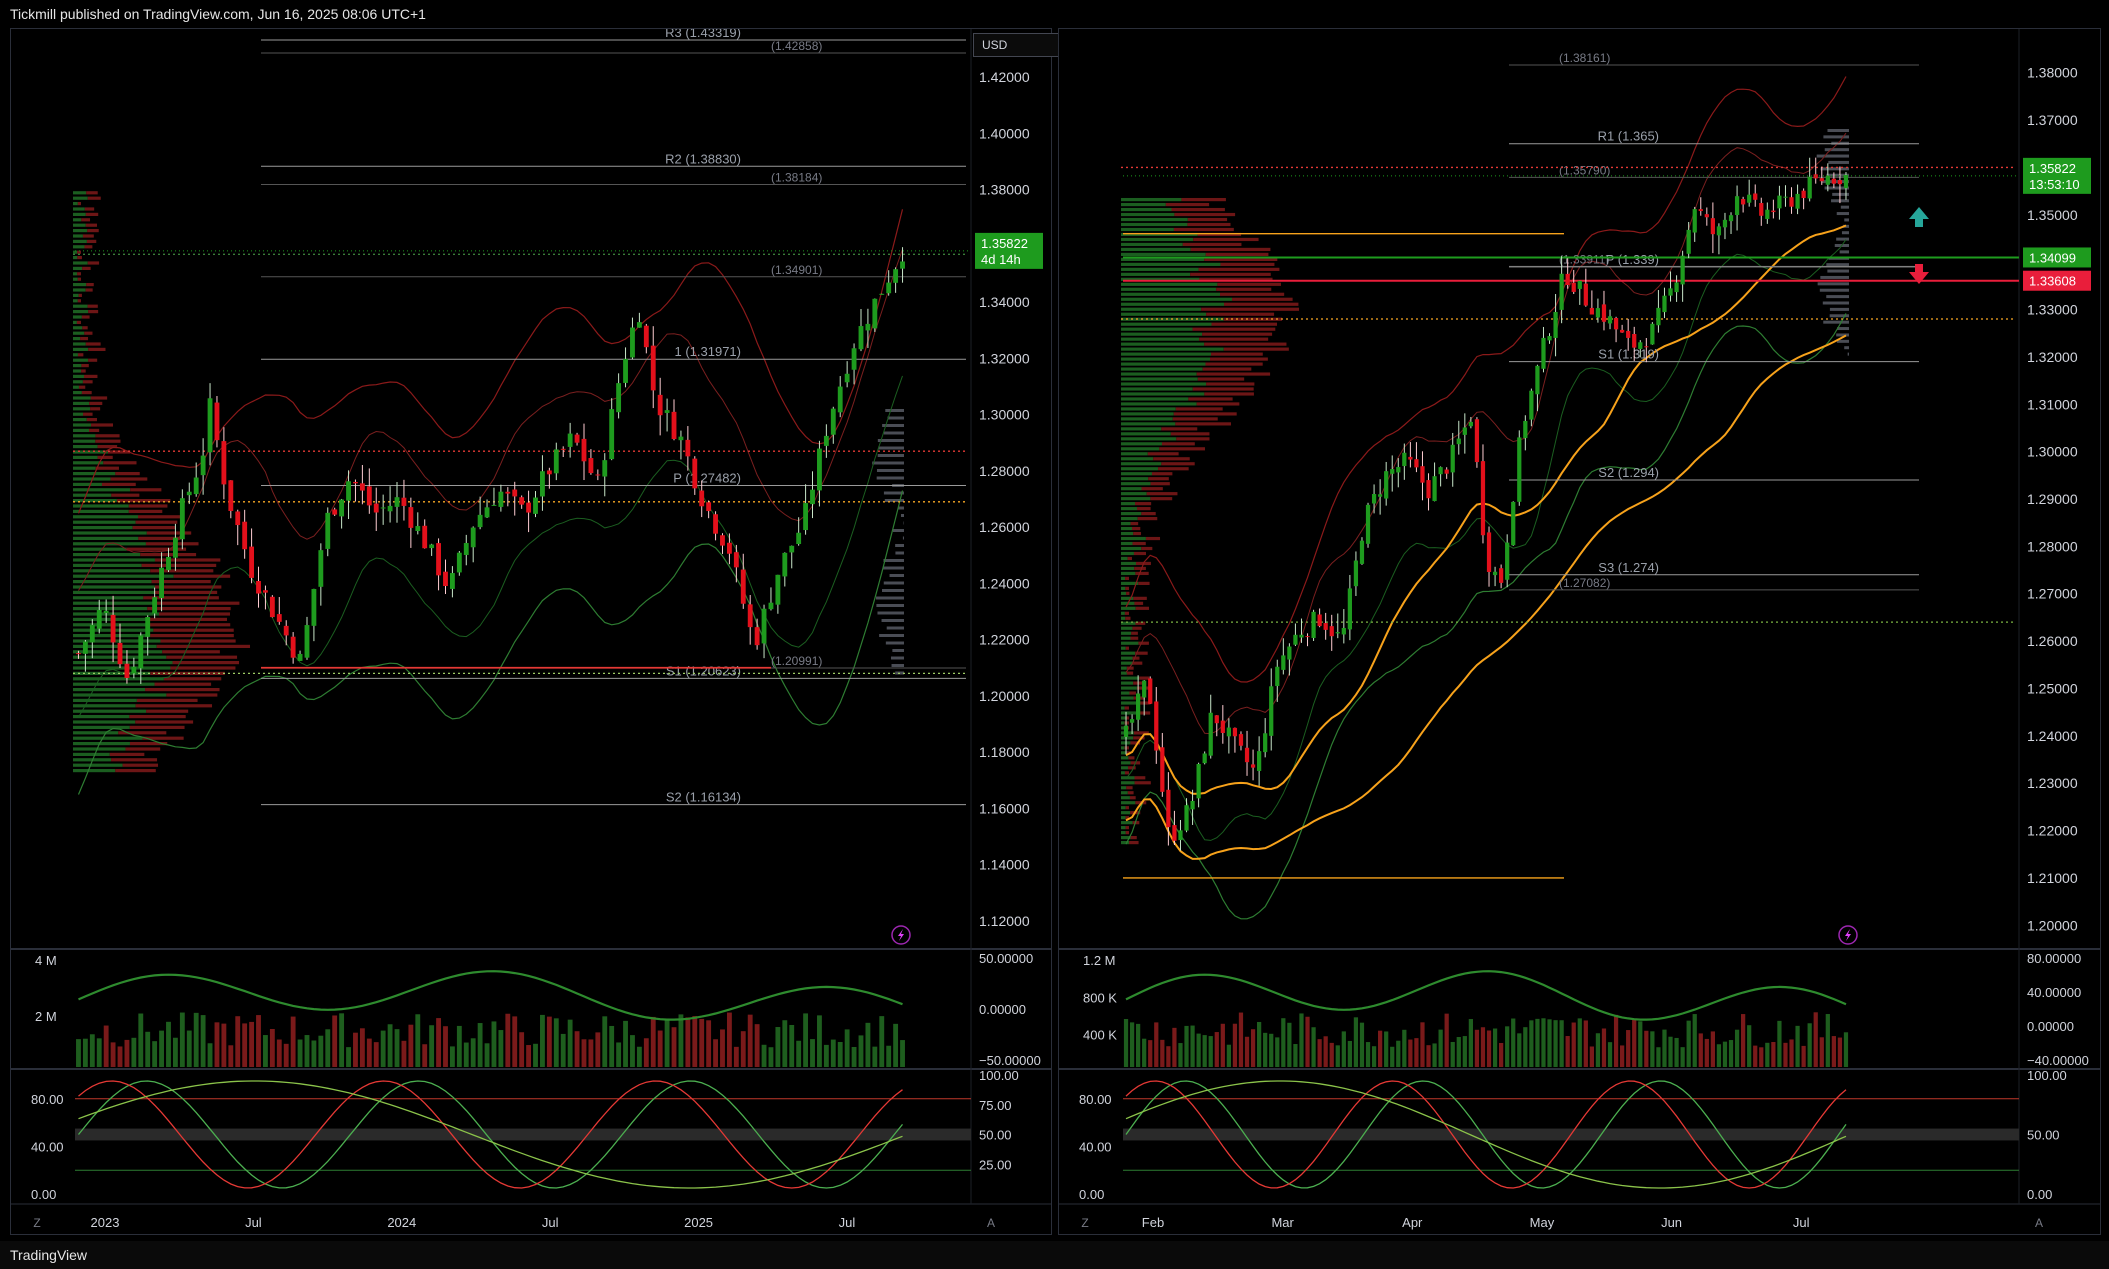 This screenshot has width=2109, height=1269. What do you see at coordinates (995, 1135) in the screenshot?
I see `stoch-right-axis-label: 50.00` at bounding box center [995, 1135].